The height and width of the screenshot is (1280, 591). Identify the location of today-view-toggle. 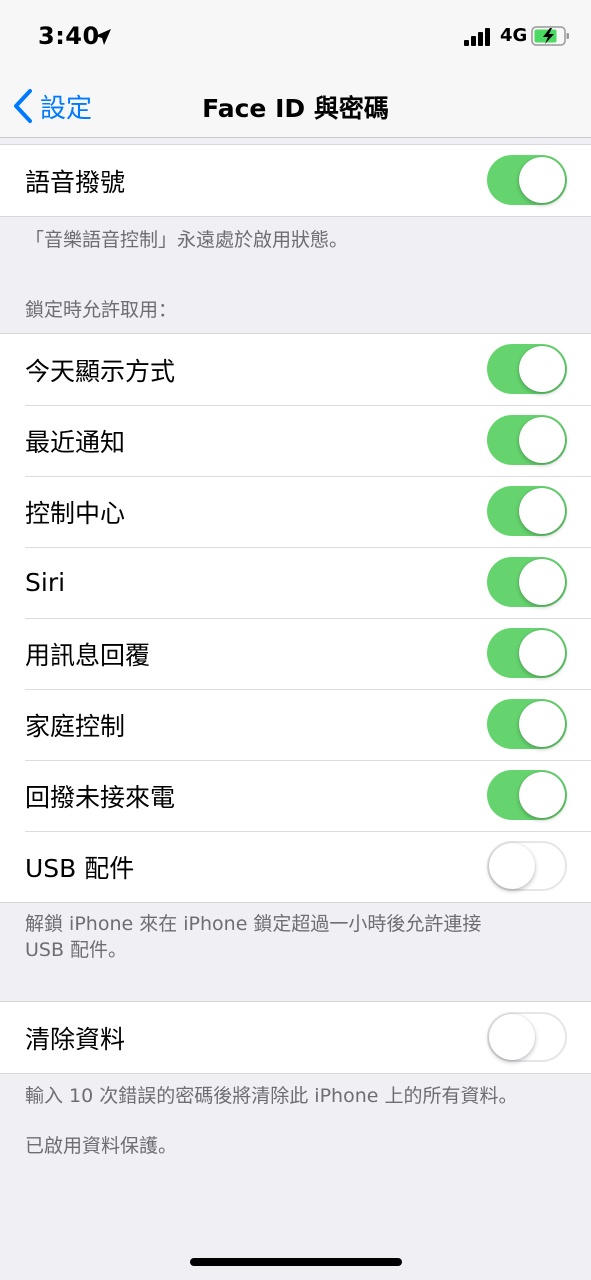
(527, 369).